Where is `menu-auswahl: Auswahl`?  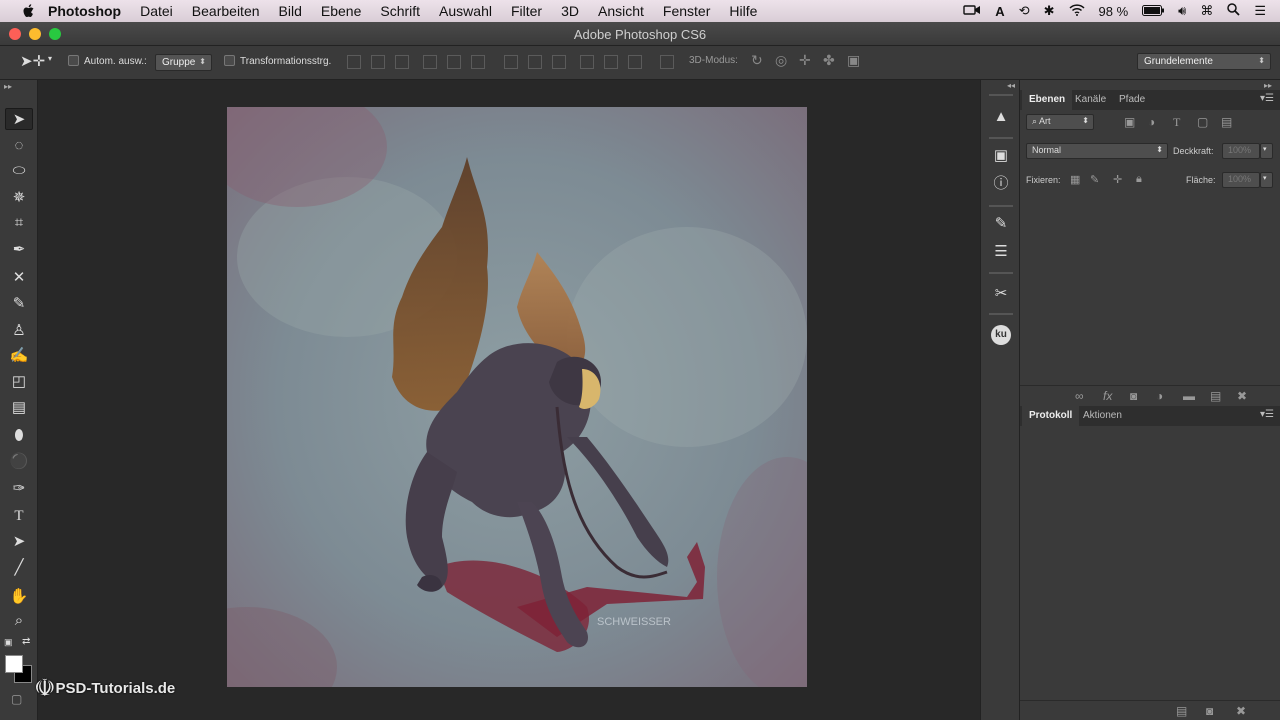 menu-auswahl: Auswahl is located at coordinates (465, 11).